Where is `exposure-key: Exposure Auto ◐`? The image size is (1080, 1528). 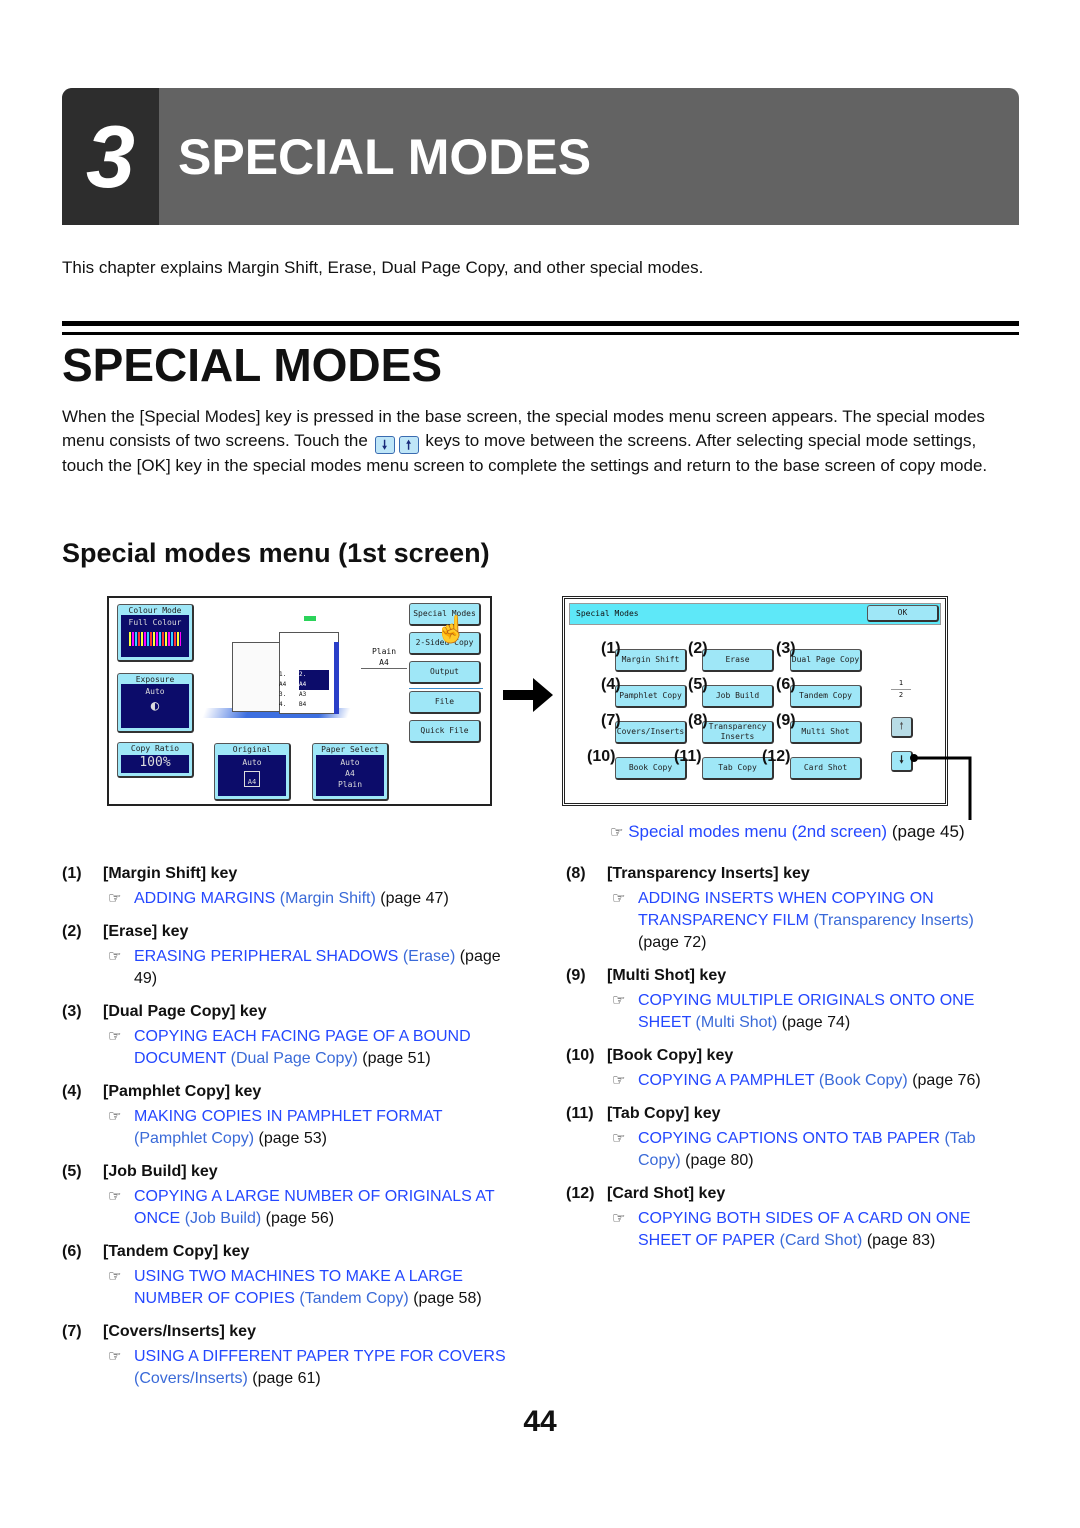 exposure-key: Exposure Auto ◐ is located at coordinates (155, 703).